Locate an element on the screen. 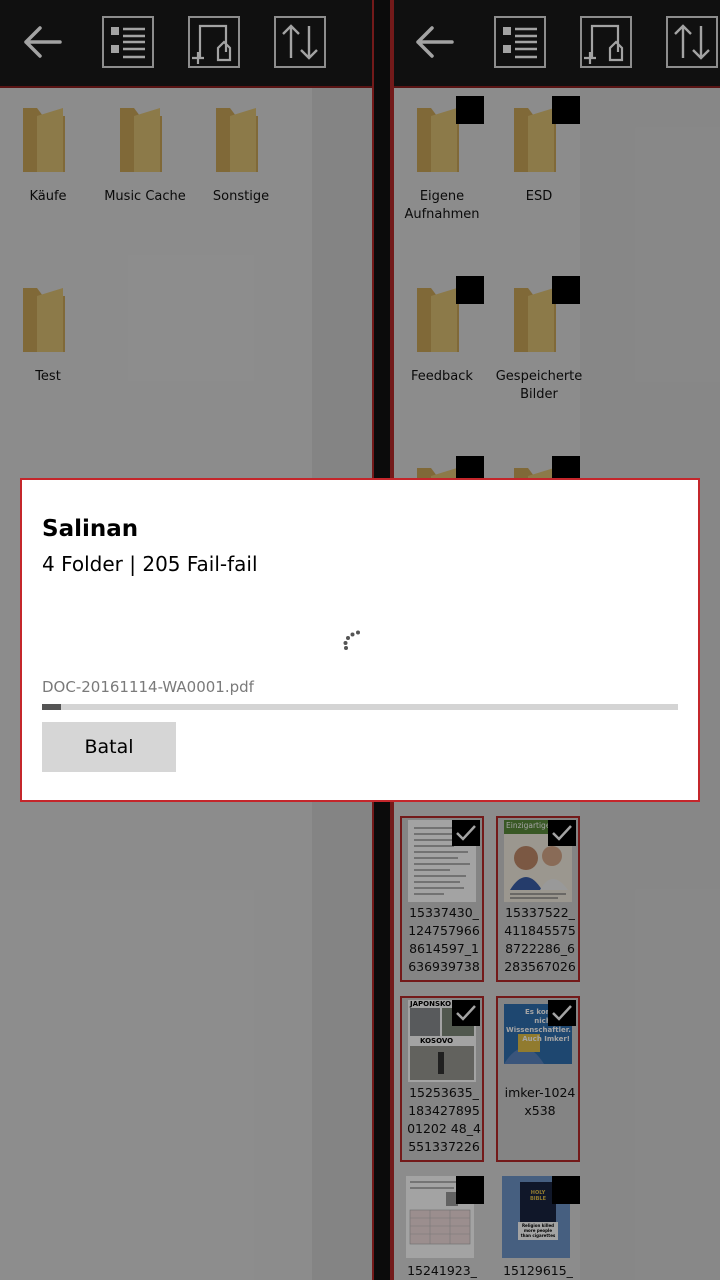  progress-fill is located at coordinates (52, 707).